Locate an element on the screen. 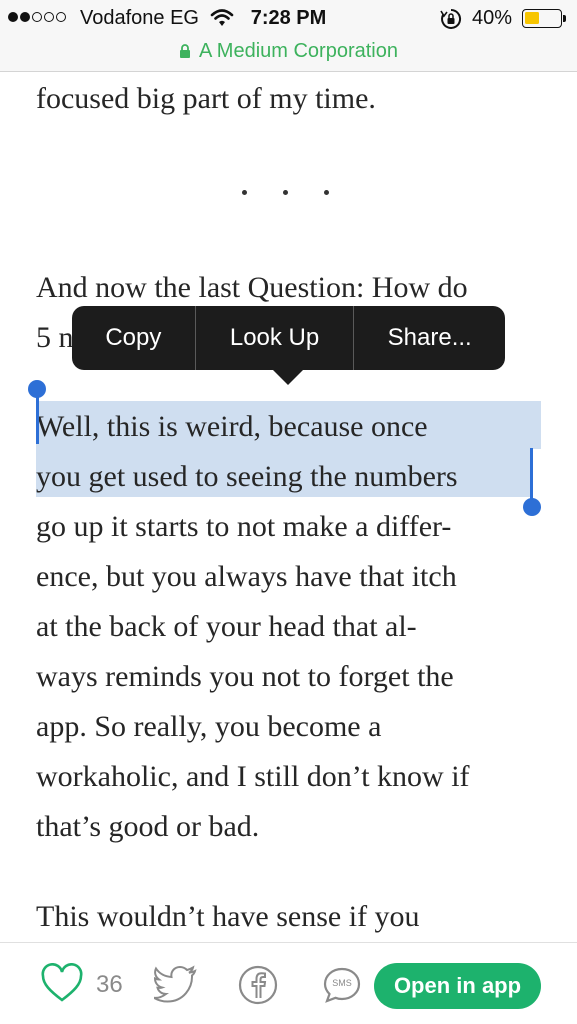 The height and width of the screenshot is (1024, 577). paragraph-line: at the back of your head that al- is located at coordinates (226, 627).